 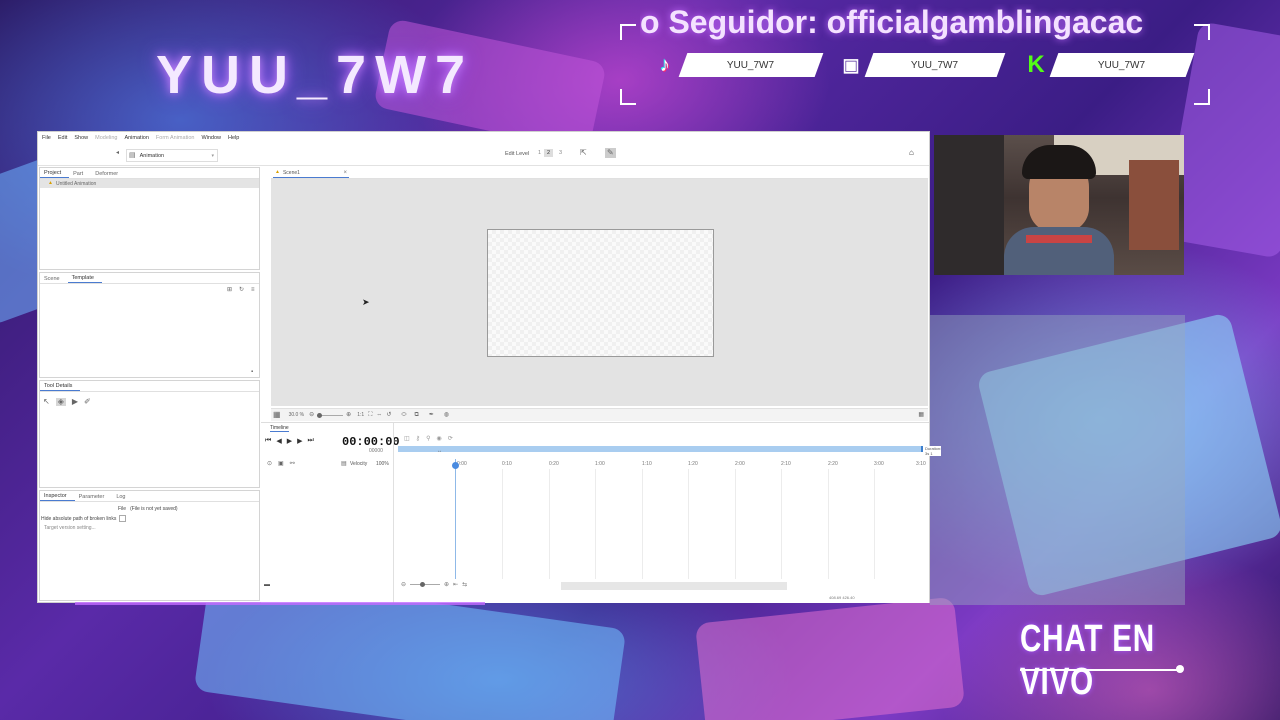 I want to click on range-end-handle, so click(x=922, y=449).